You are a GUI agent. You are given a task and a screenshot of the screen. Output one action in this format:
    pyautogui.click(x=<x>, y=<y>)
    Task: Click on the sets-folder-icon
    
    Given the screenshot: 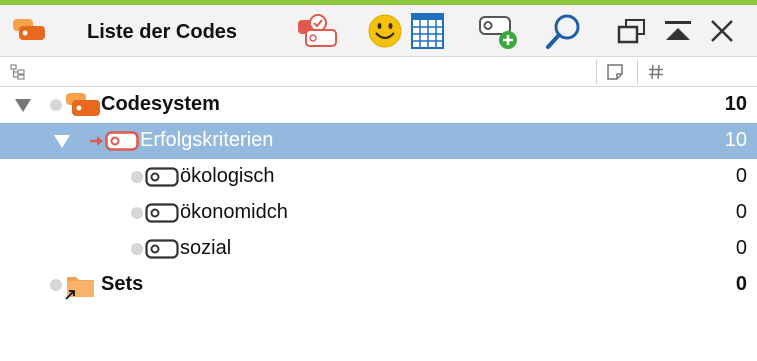 What is the action you would take?
    pyautogui.click(x=79, y=288)
    